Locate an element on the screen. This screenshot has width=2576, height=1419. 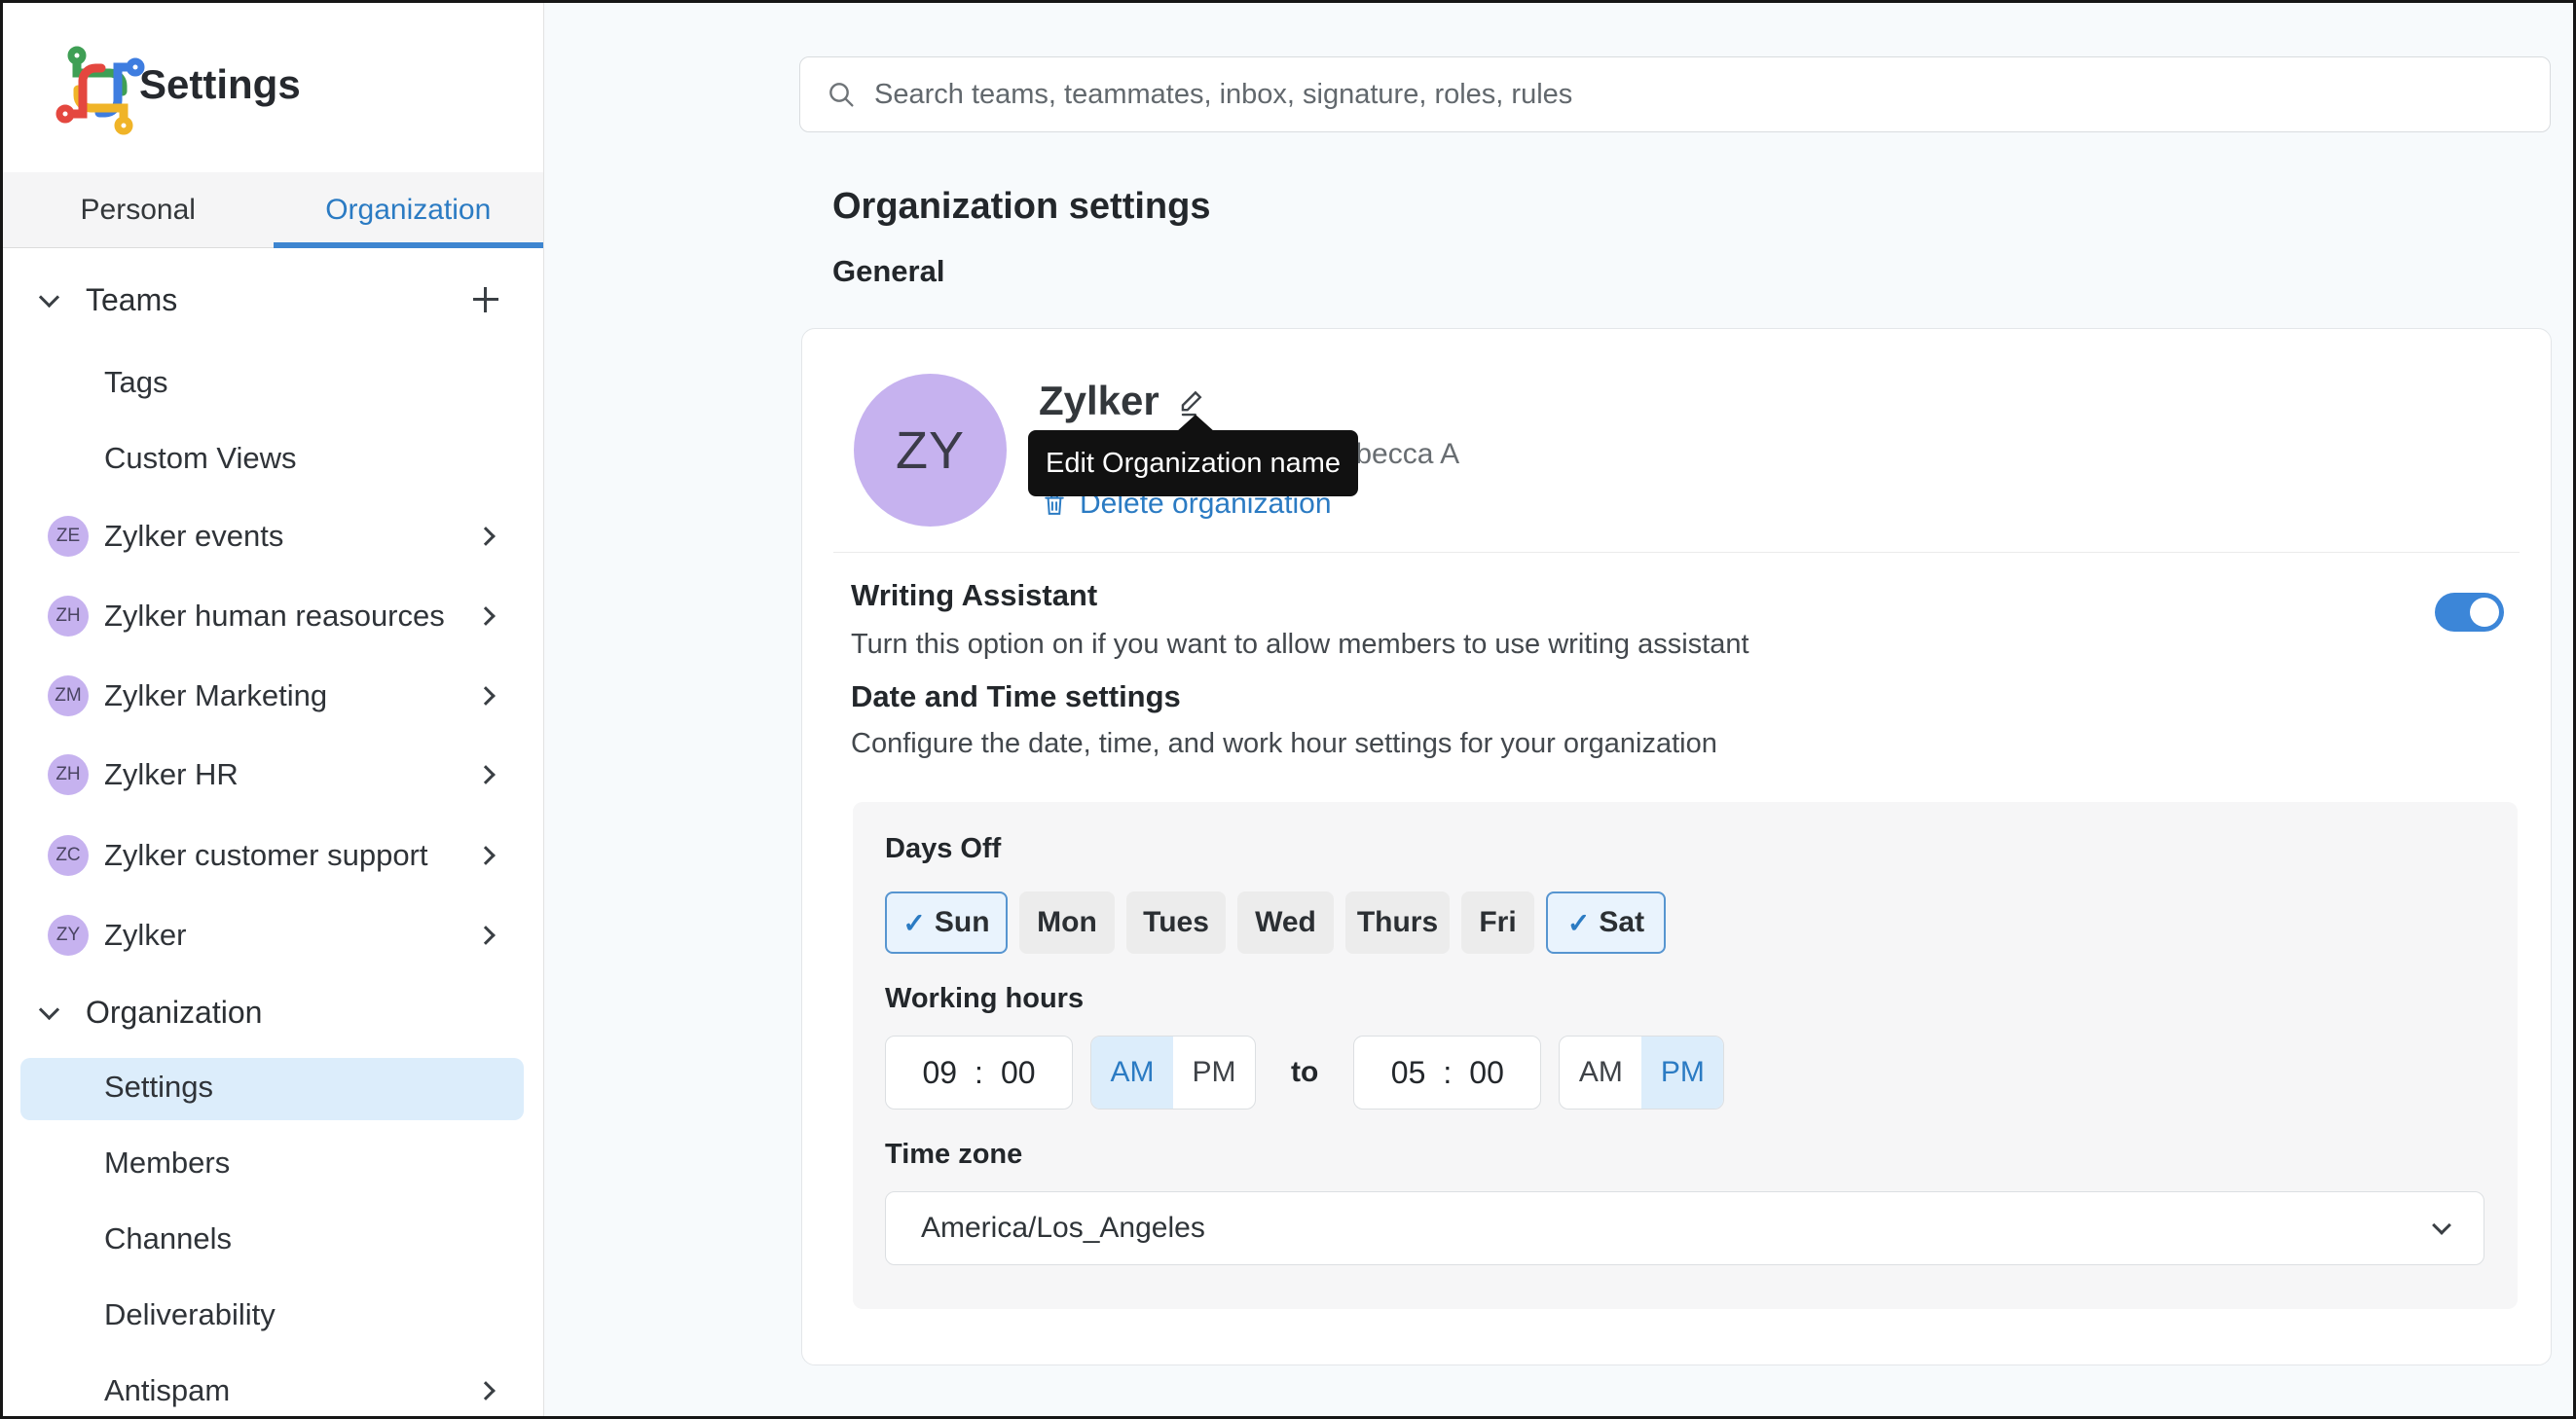
sidebar-item-zylker: ZY Zylker is located at coordinates (273, 935).